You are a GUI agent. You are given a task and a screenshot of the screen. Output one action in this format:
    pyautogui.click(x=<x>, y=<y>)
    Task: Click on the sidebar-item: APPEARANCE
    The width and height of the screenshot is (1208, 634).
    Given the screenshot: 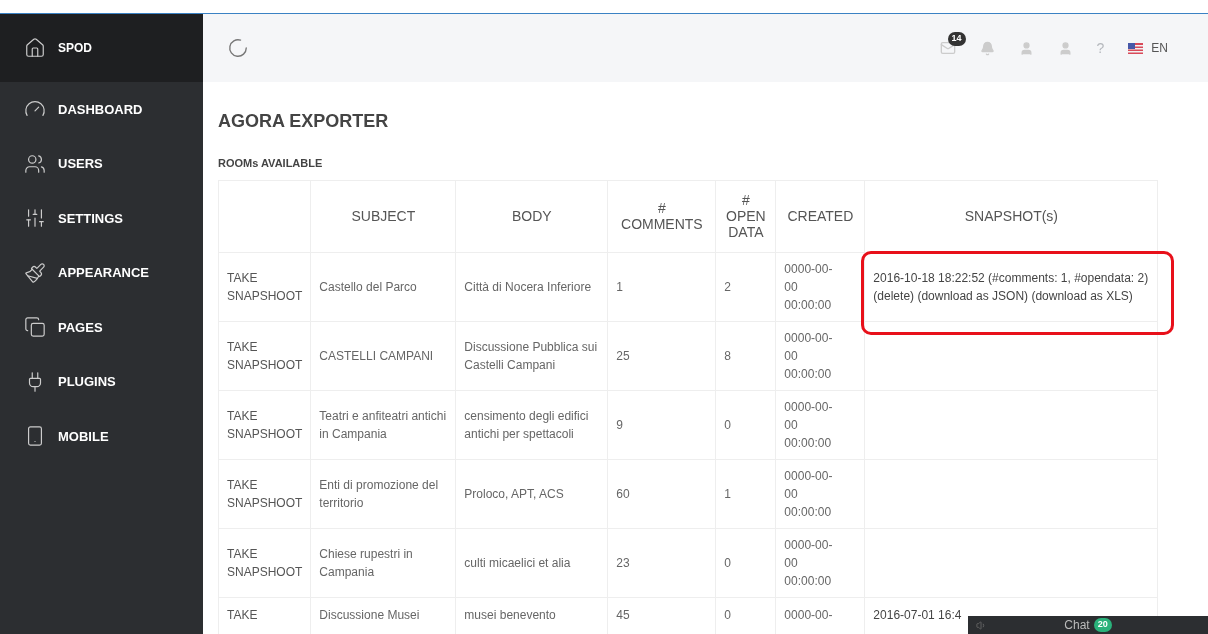 What is the action you would take?
    pyautogui.click(x=101, y=272)
    